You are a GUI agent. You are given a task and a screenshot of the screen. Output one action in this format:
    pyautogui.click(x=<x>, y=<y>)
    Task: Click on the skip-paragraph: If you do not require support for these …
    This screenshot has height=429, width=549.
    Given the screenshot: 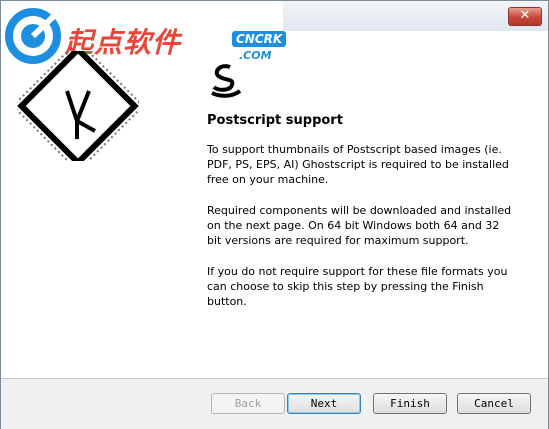 What is the action you would take?
    pyautogui.click(x=357, y=286)
    